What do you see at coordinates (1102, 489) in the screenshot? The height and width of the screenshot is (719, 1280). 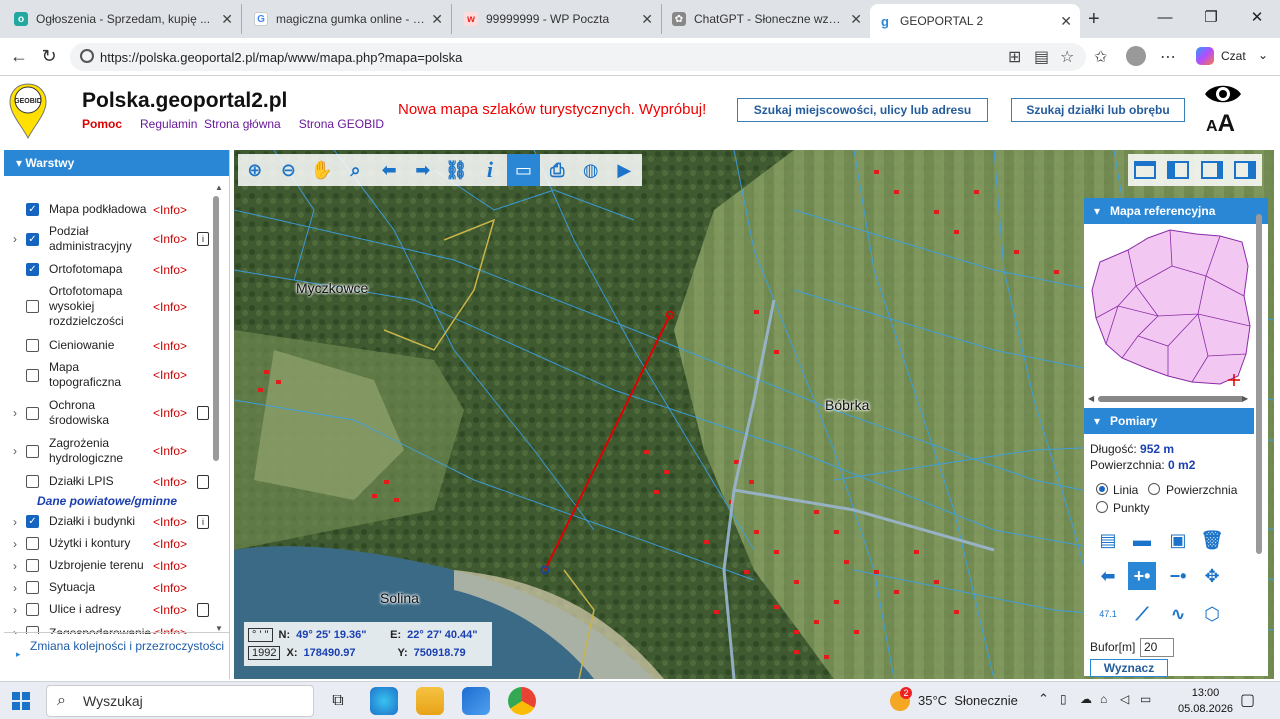 I see `mode-line-radio` at bounding box center [1102, 489].